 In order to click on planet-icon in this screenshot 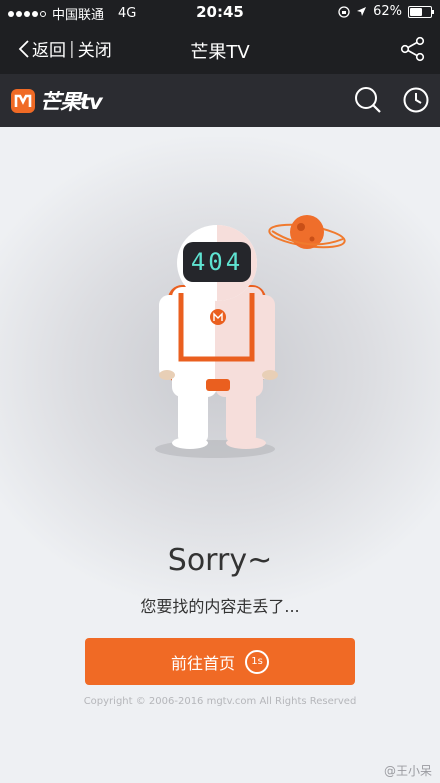, I will do `click(307, 232)`.